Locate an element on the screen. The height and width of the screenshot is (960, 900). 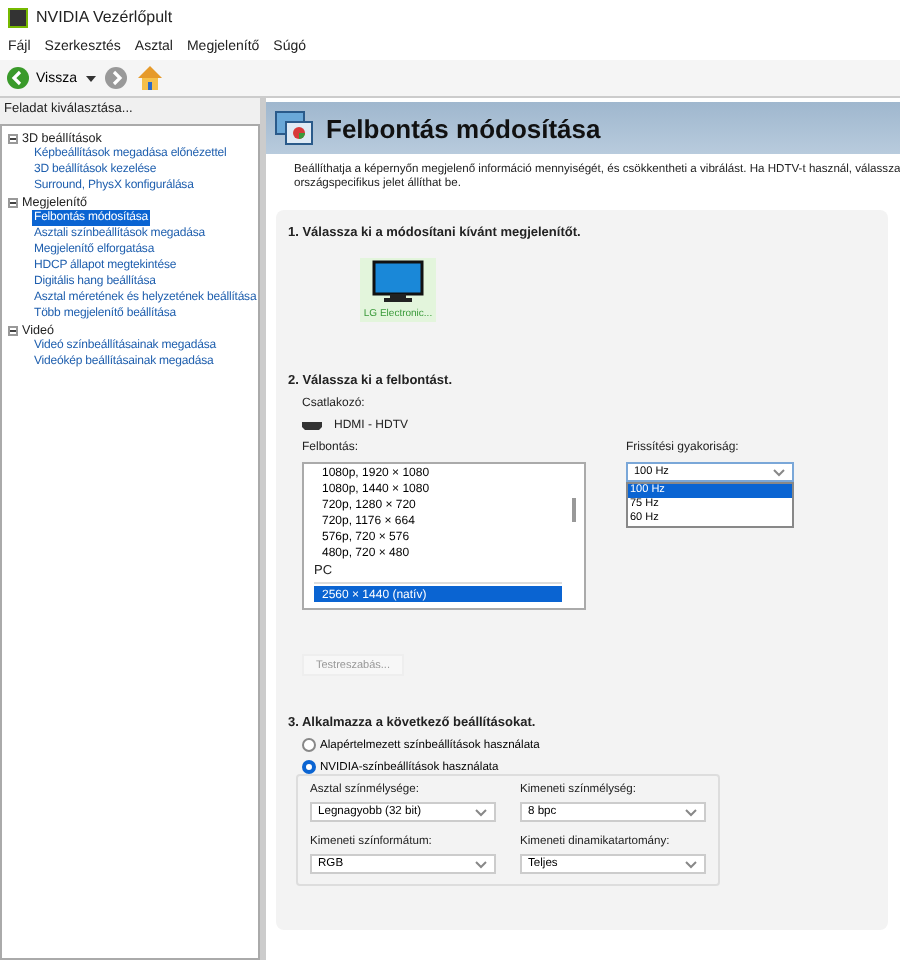
forward-icon is located at coordinates (115, 78).